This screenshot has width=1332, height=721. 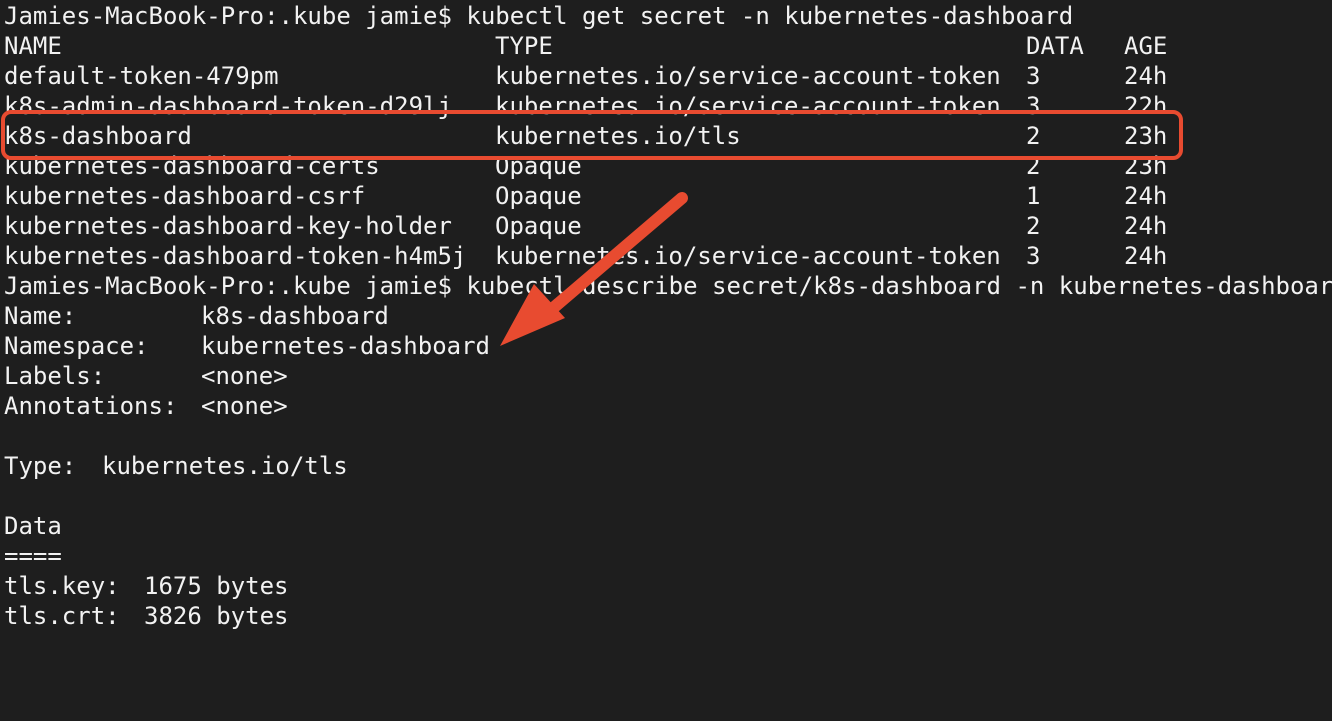 I want to click on field-label: Annotations:, so click(x=91, y=406).